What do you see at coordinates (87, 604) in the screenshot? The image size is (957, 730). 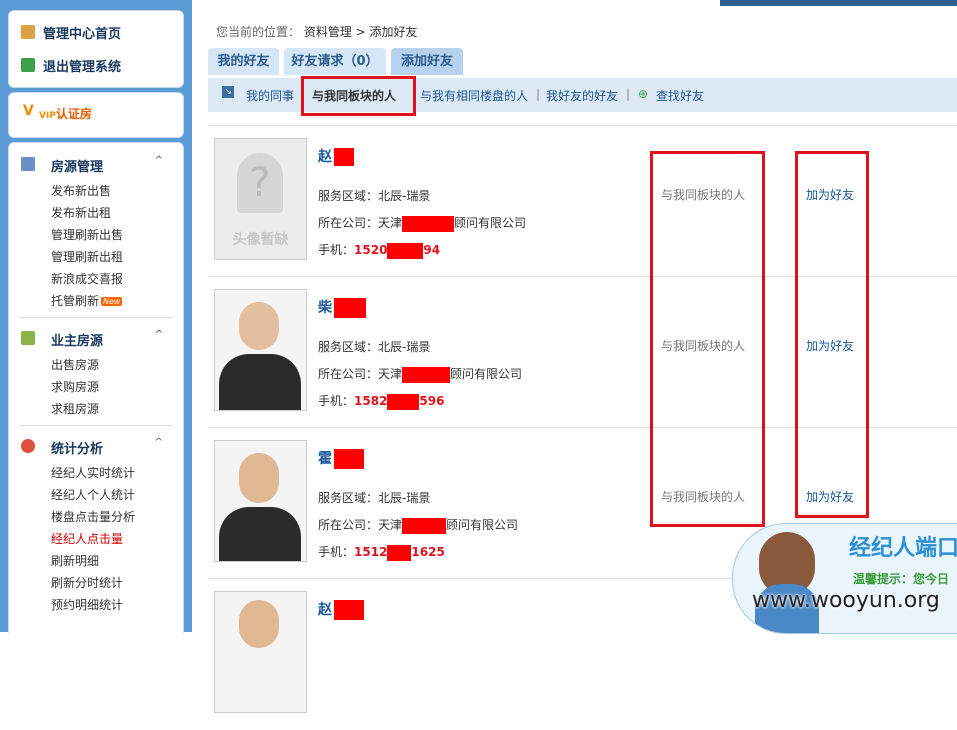 I see `menu-item: 预约明细统计` at bounding box center [87, 604].